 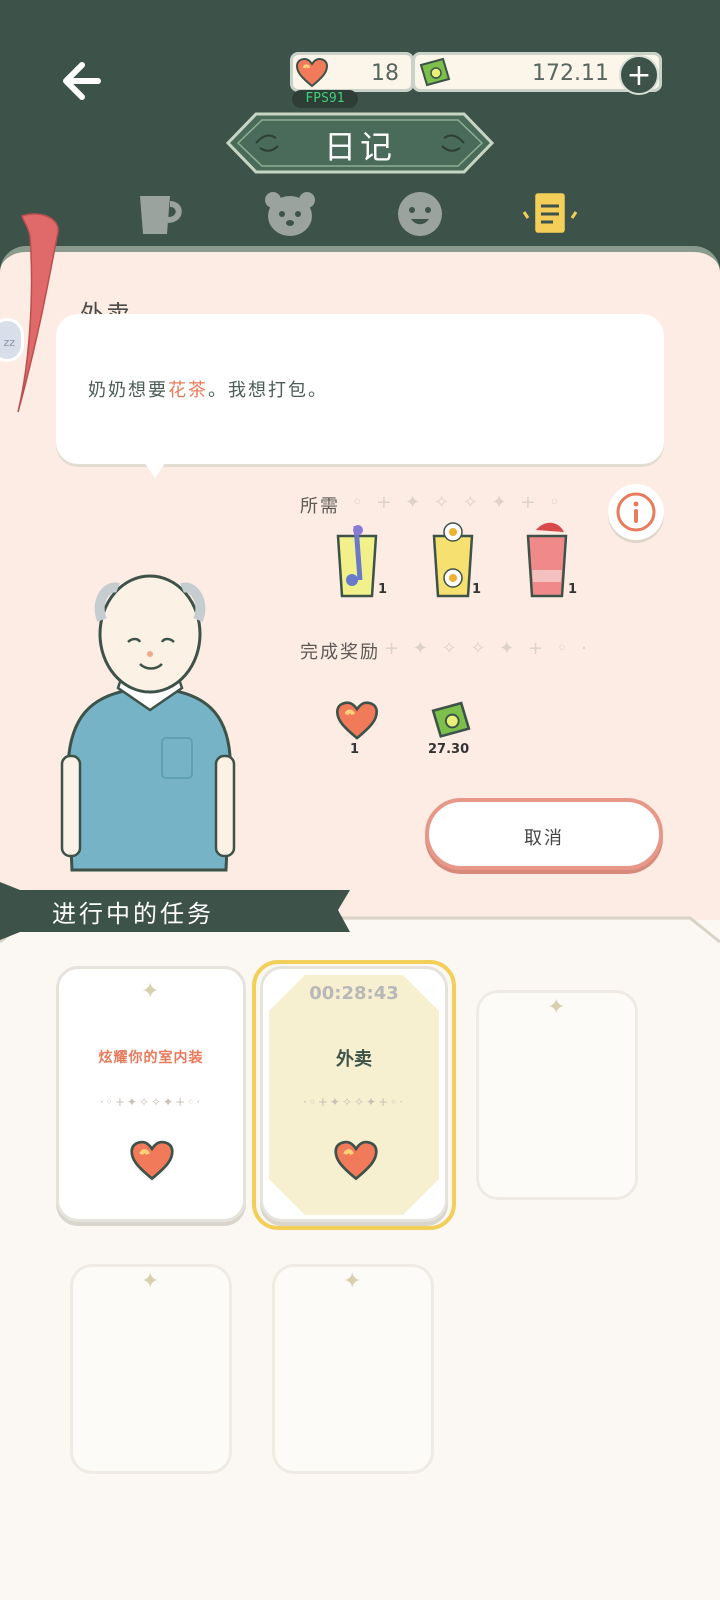 I want to click on info-button, so click(x=636, y=512).